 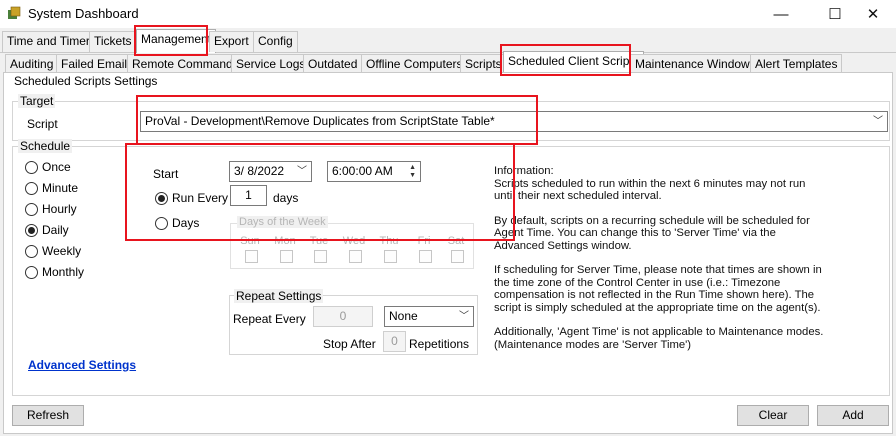 I want to click on spinner-icon: ▲ ▼, so click(x=412, y=171).